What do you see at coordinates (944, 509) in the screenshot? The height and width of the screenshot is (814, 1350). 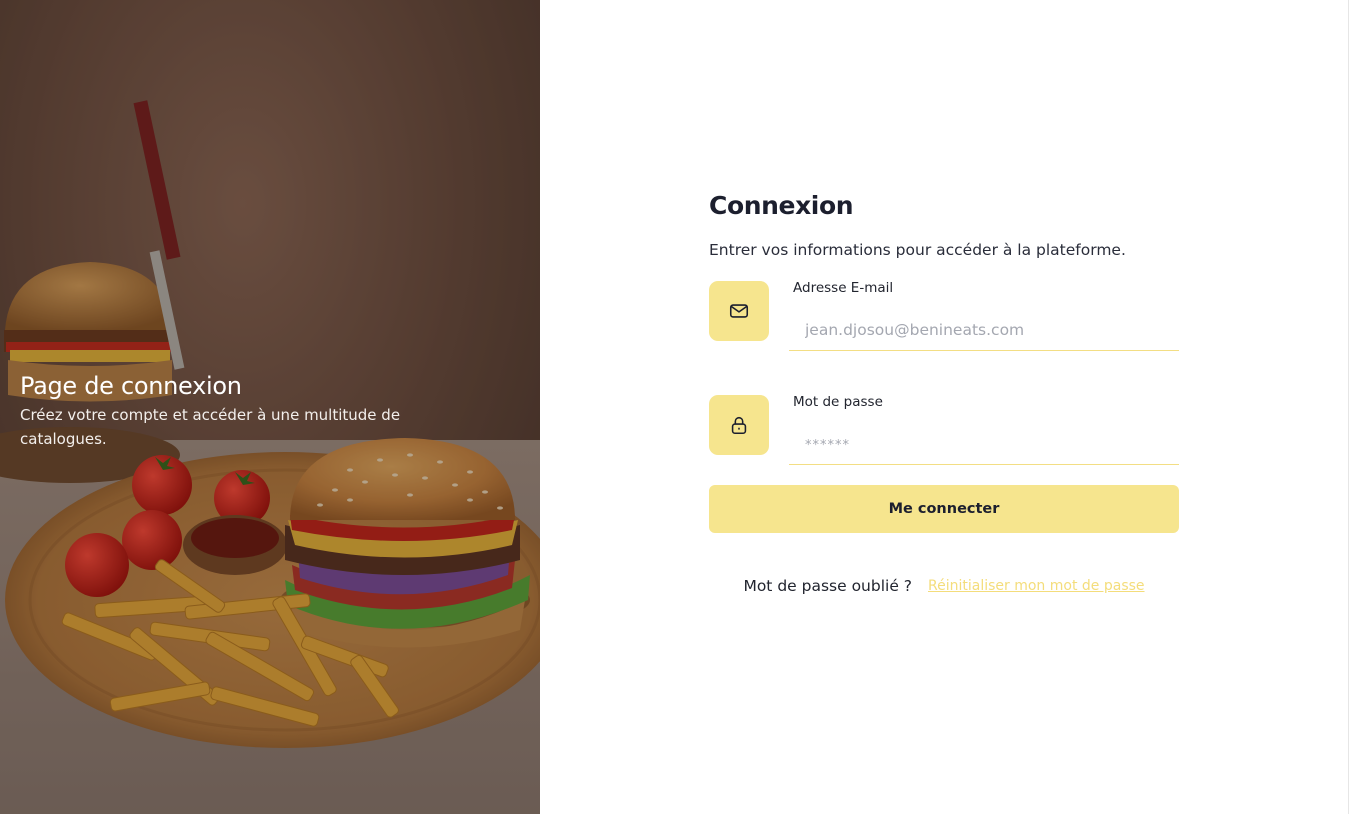 I see `login-button: Me connecter` at bounding box center [944, 509].